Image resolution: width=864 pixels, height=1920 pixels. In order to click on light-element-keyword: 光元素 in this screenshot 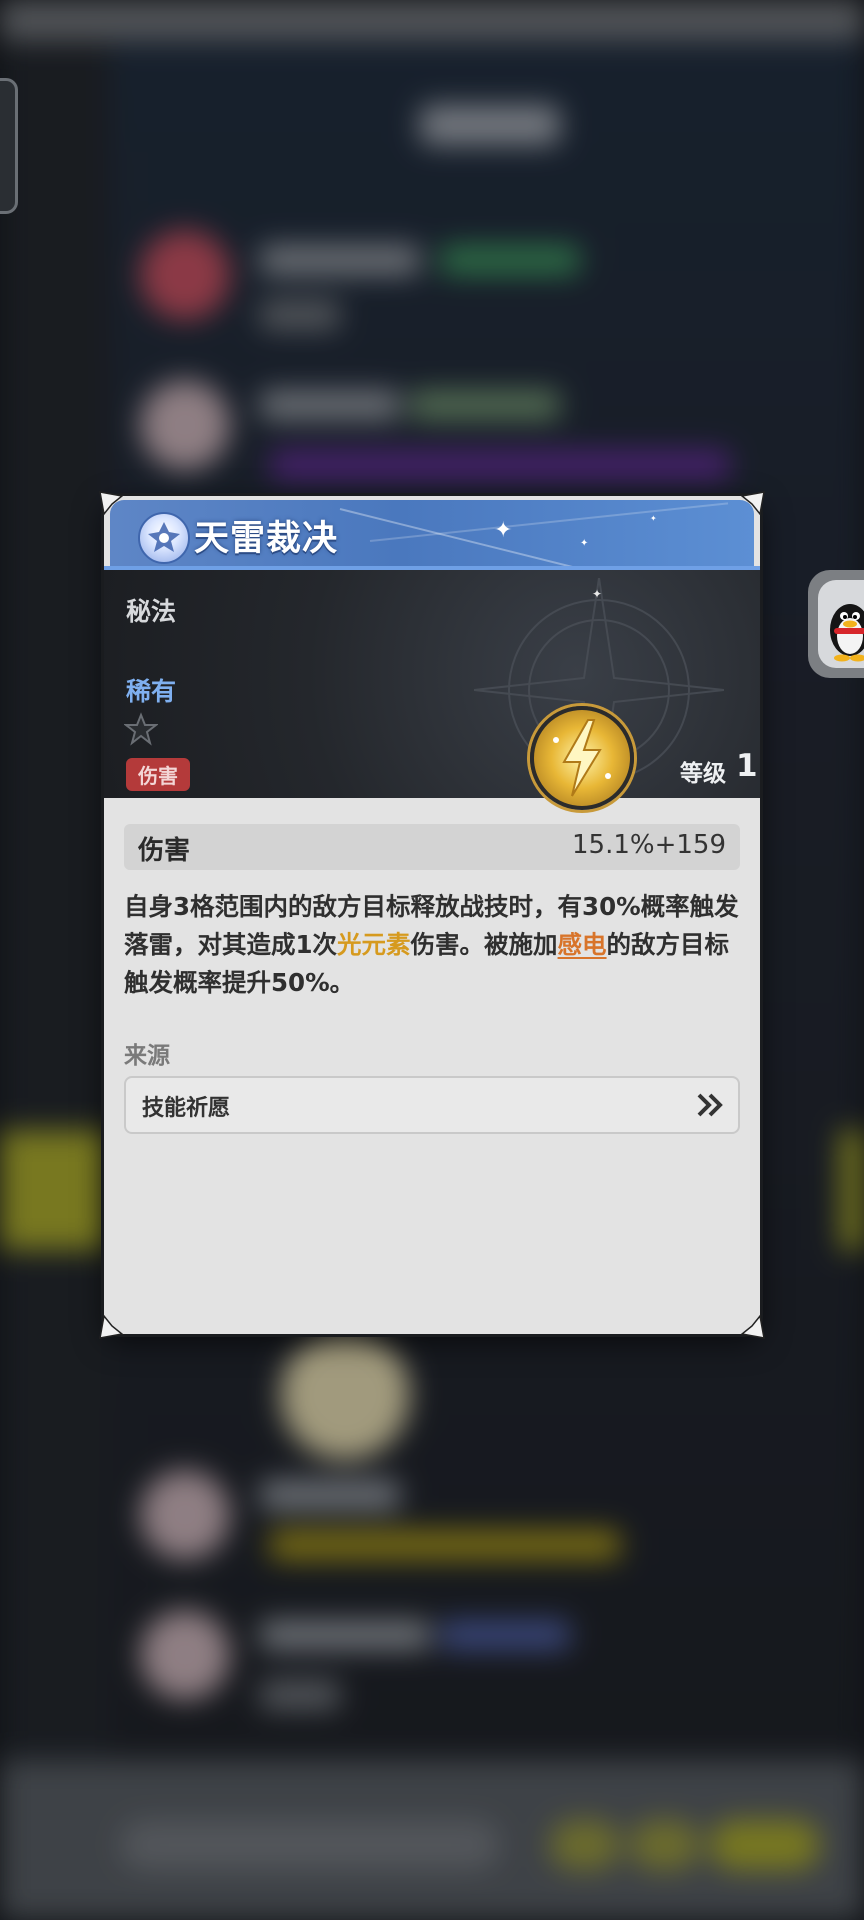, I will do `click(374, 944)`.